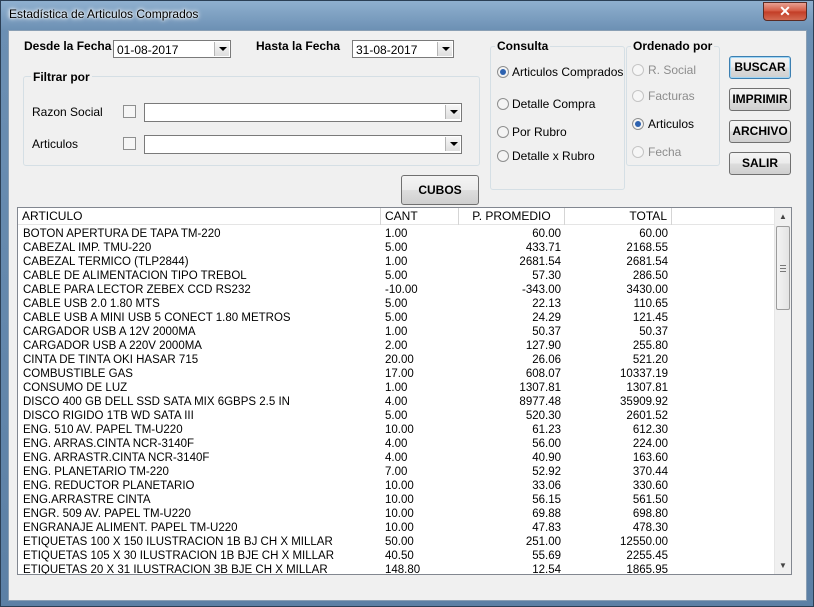 Image resolution: width=814 pixels, height=607 pixels. Describe the element at coordinates (650, 360) in the screenshot. I see `cell-total: 521.20` at that location.